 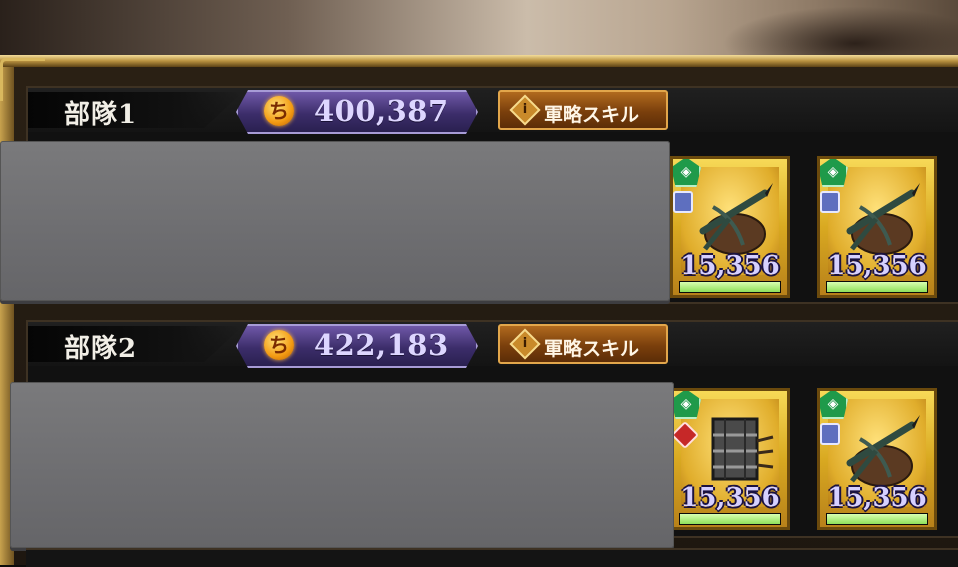 I want to click on power-value: 400,387, so click(x=381, y=111).